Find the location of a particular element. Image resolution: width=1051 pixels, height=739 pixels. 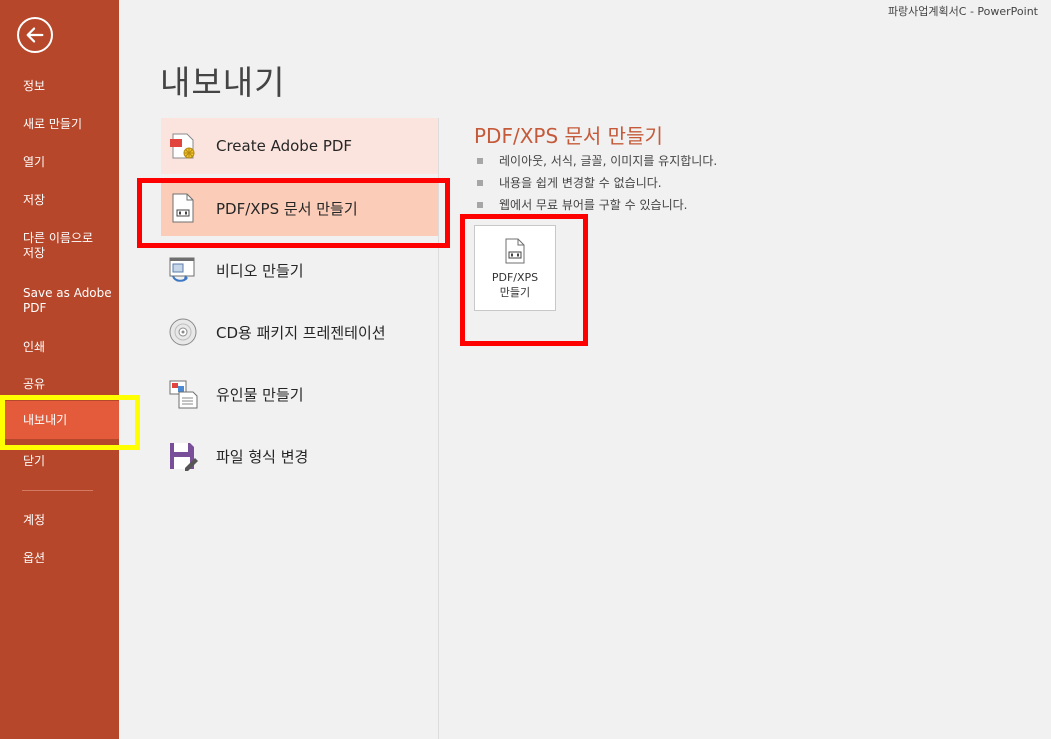

nav-item-save-as-adobe-pdf: Save as Adobe PDF is located at coordinates (59, 301).